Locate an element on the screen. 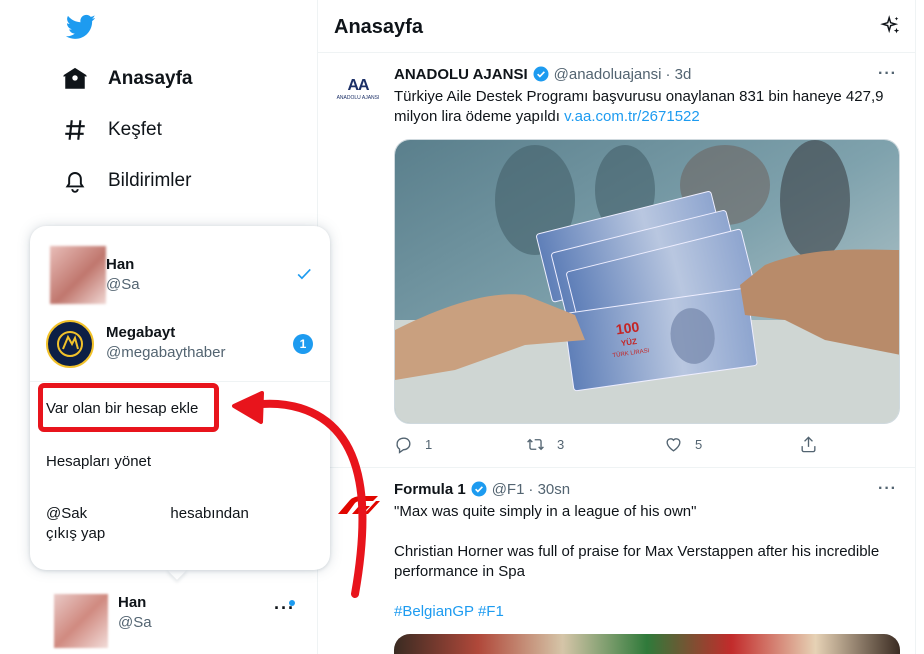 The image size is (924, 654). reply-icon is located at coordinates (403, 445).